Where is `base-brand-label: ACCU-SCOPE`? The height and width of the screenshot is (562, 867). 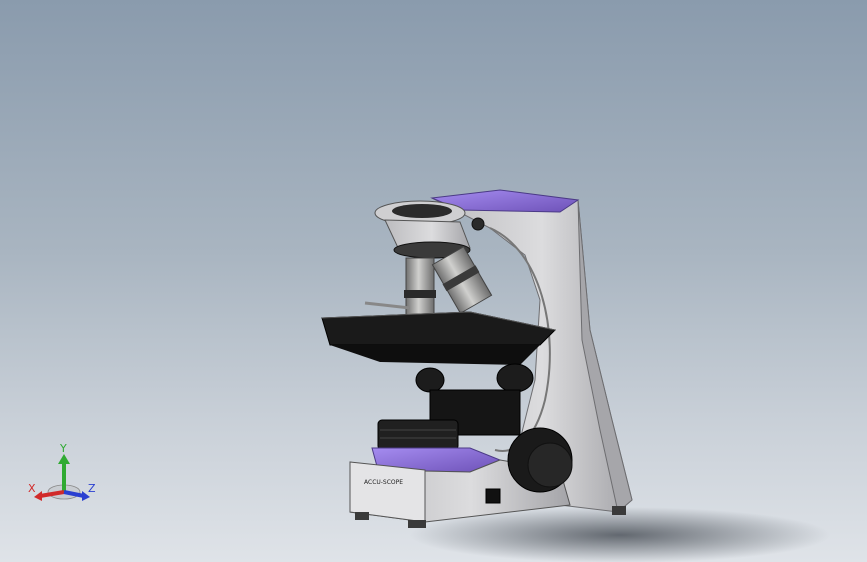
base-brand-label: ACCU-SCOPE is located at coordinates (383, 482).